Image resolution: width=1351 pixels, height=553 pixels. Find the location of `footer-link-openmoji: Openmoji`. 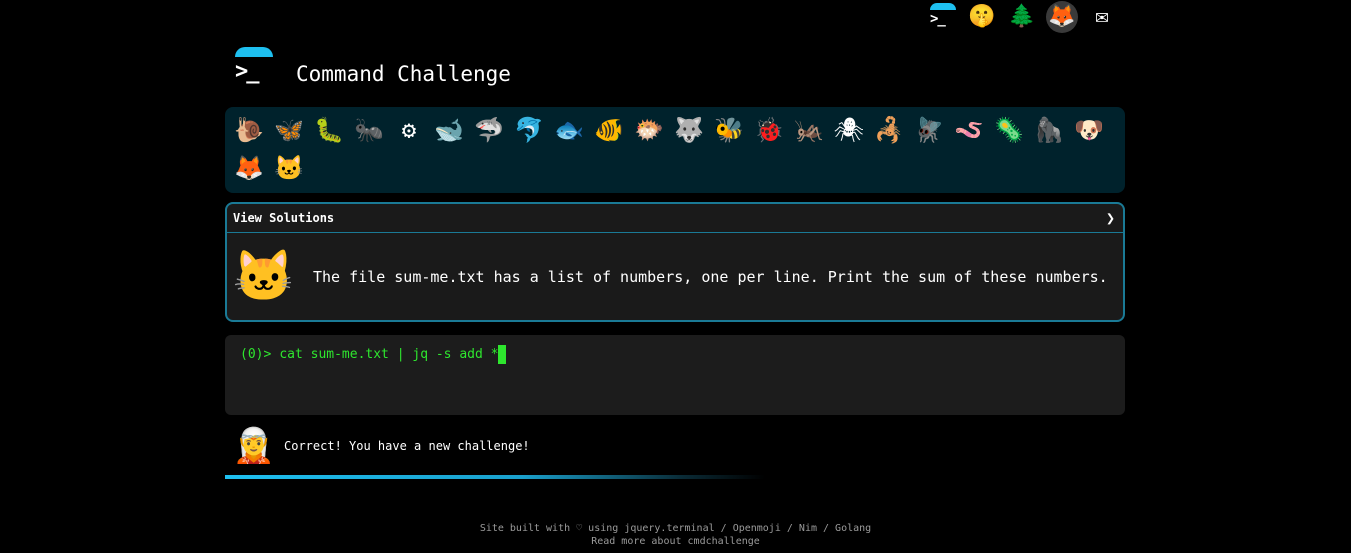

footer-link-openmoji: Openmoji is located at coordinates (757, 528).